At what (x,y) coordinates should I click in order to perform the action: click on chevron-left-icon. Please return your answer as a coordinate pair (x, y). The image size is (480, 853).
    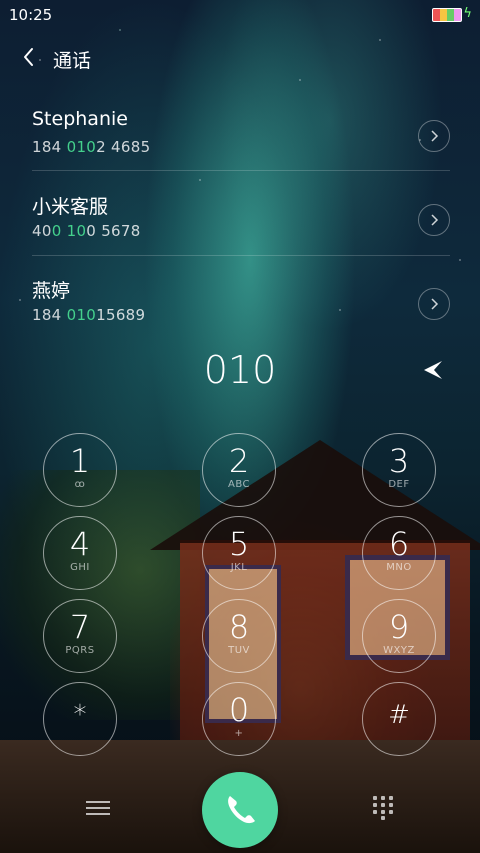
    Looking at the image, I should click on (29, 57).